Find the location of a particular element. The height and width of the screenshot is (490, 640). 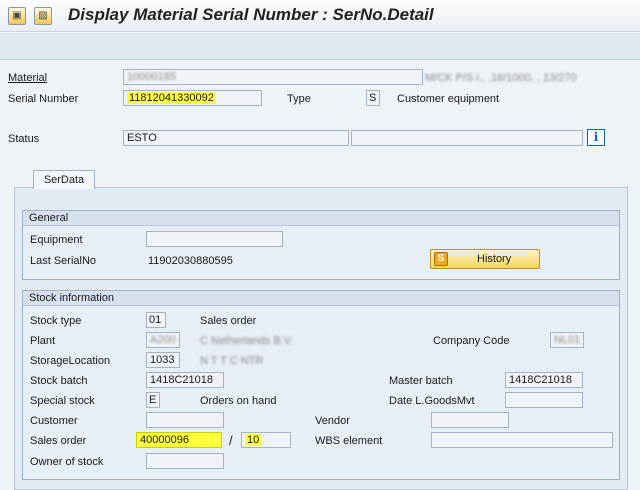

vendor-field is located at coordinates (470, 420).